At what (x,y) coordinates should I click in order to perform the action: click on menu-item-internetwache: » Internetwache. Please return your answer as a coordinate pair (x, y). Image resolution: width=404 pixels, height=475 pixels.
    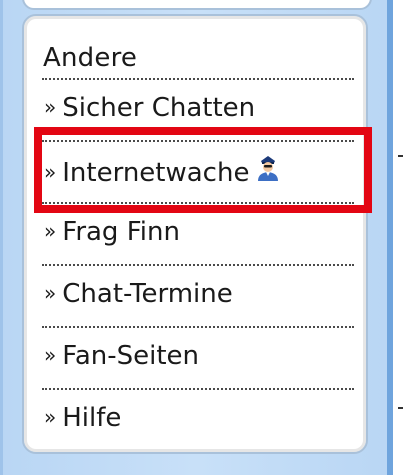
    Looking at the image, I should click on (198, 171).